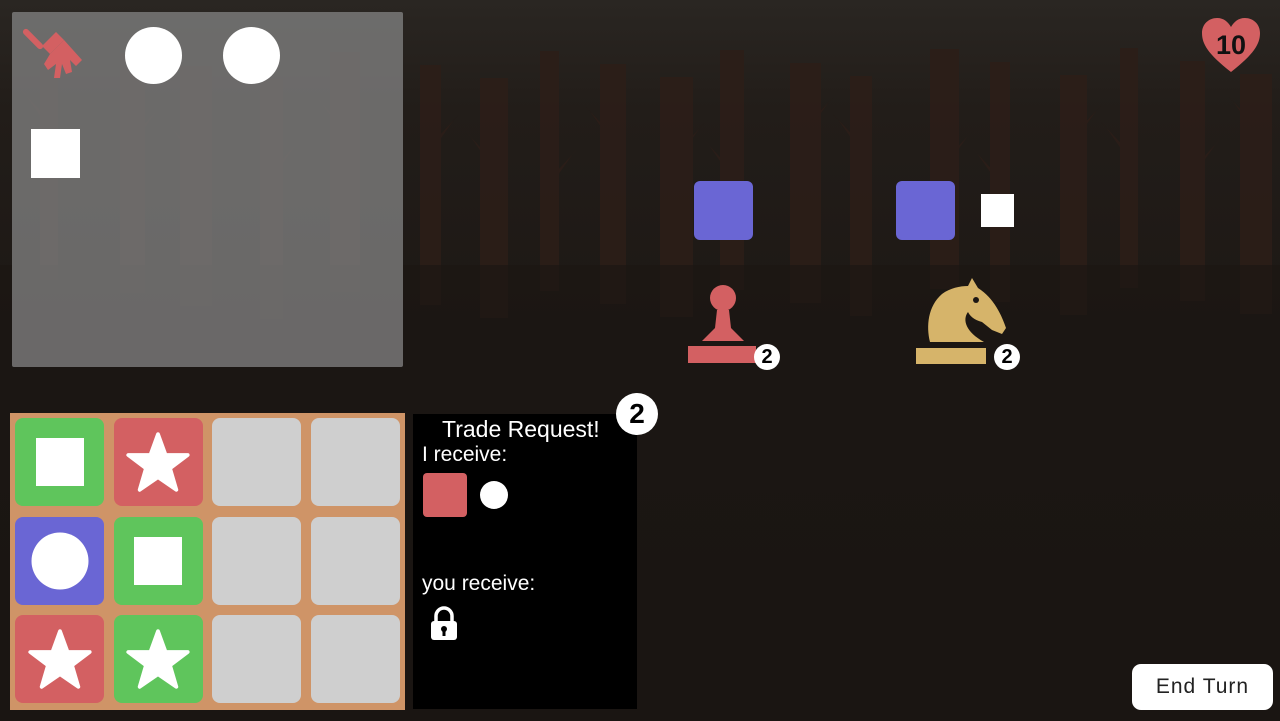  I want to click on circle-symbol, so click(59, 560).